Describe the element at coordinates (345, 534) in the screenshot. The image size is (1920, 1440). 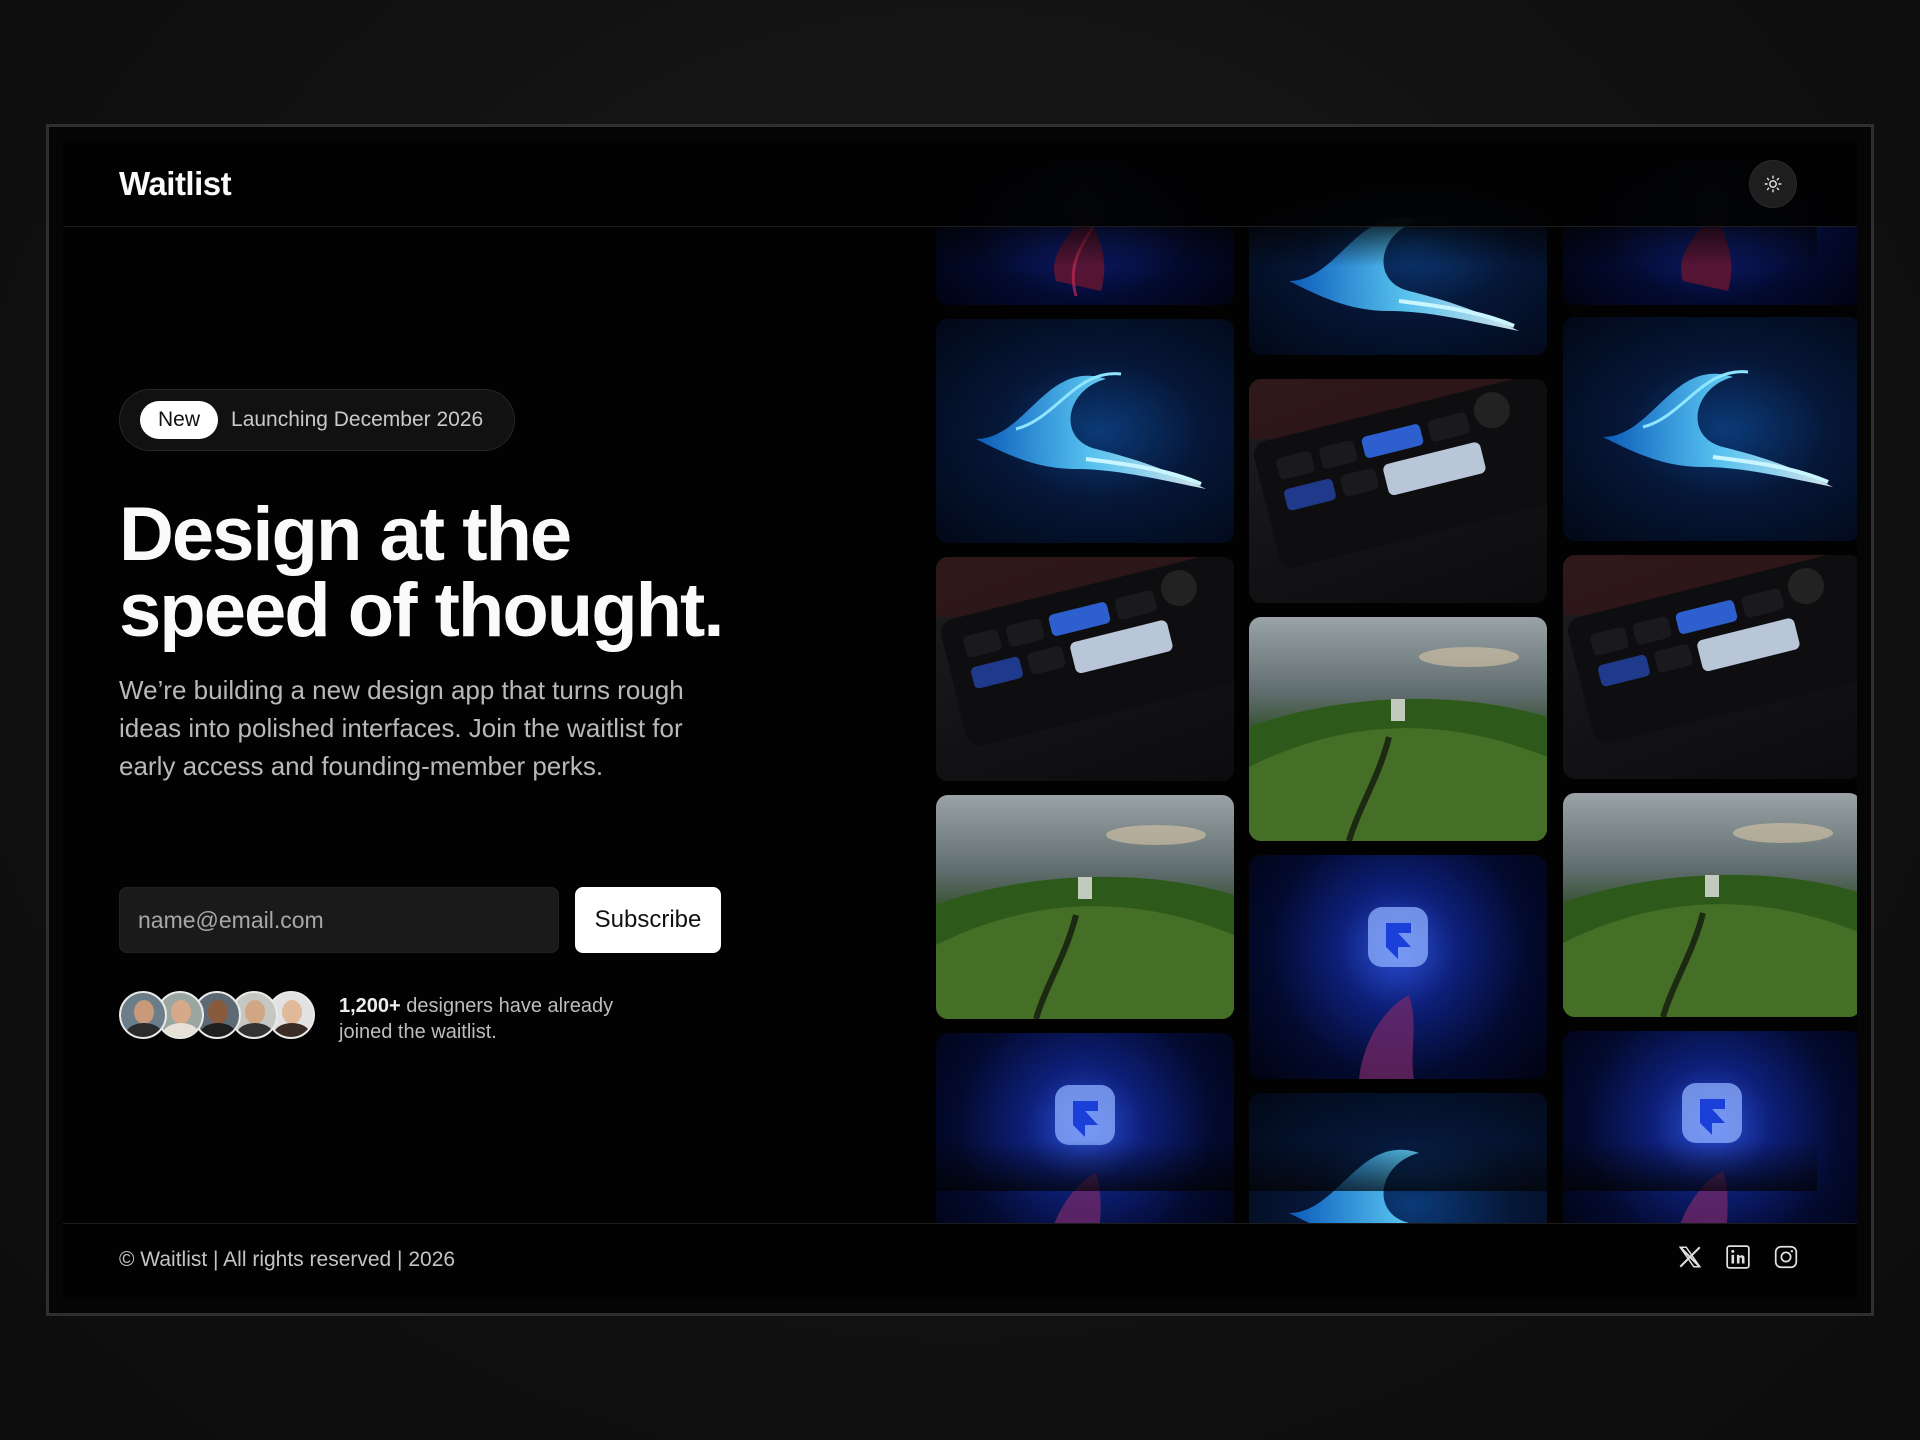
I see `headline-line-1: Design at the` at that location.